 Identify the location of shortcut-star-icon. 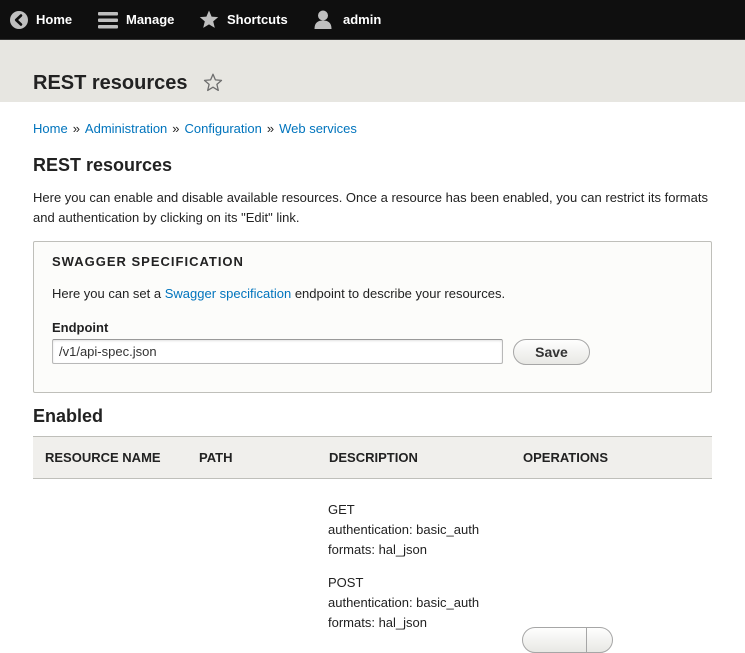
(213, 84).